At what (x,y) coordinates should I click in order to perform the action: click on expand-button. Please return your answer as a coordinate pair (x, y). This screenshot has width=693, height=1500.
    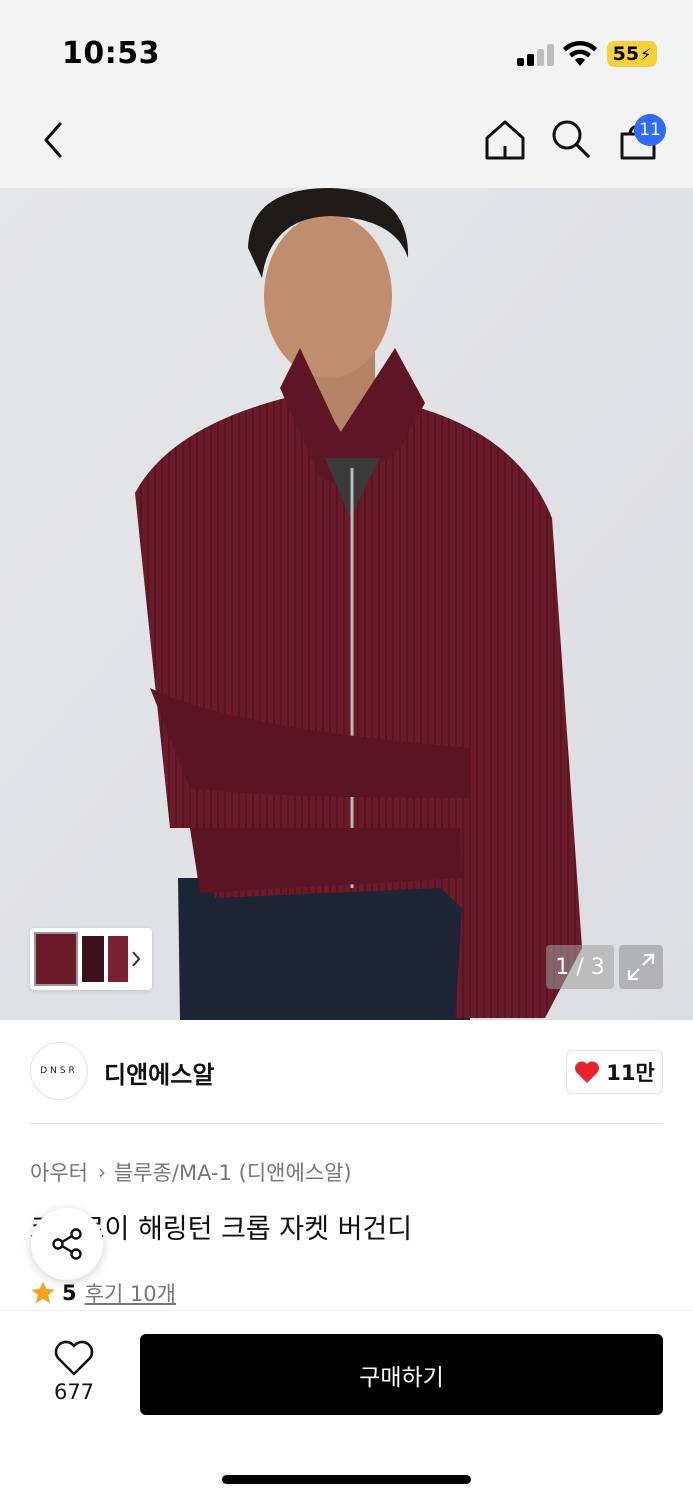
    Looking at the image, I should click on (641, 967).